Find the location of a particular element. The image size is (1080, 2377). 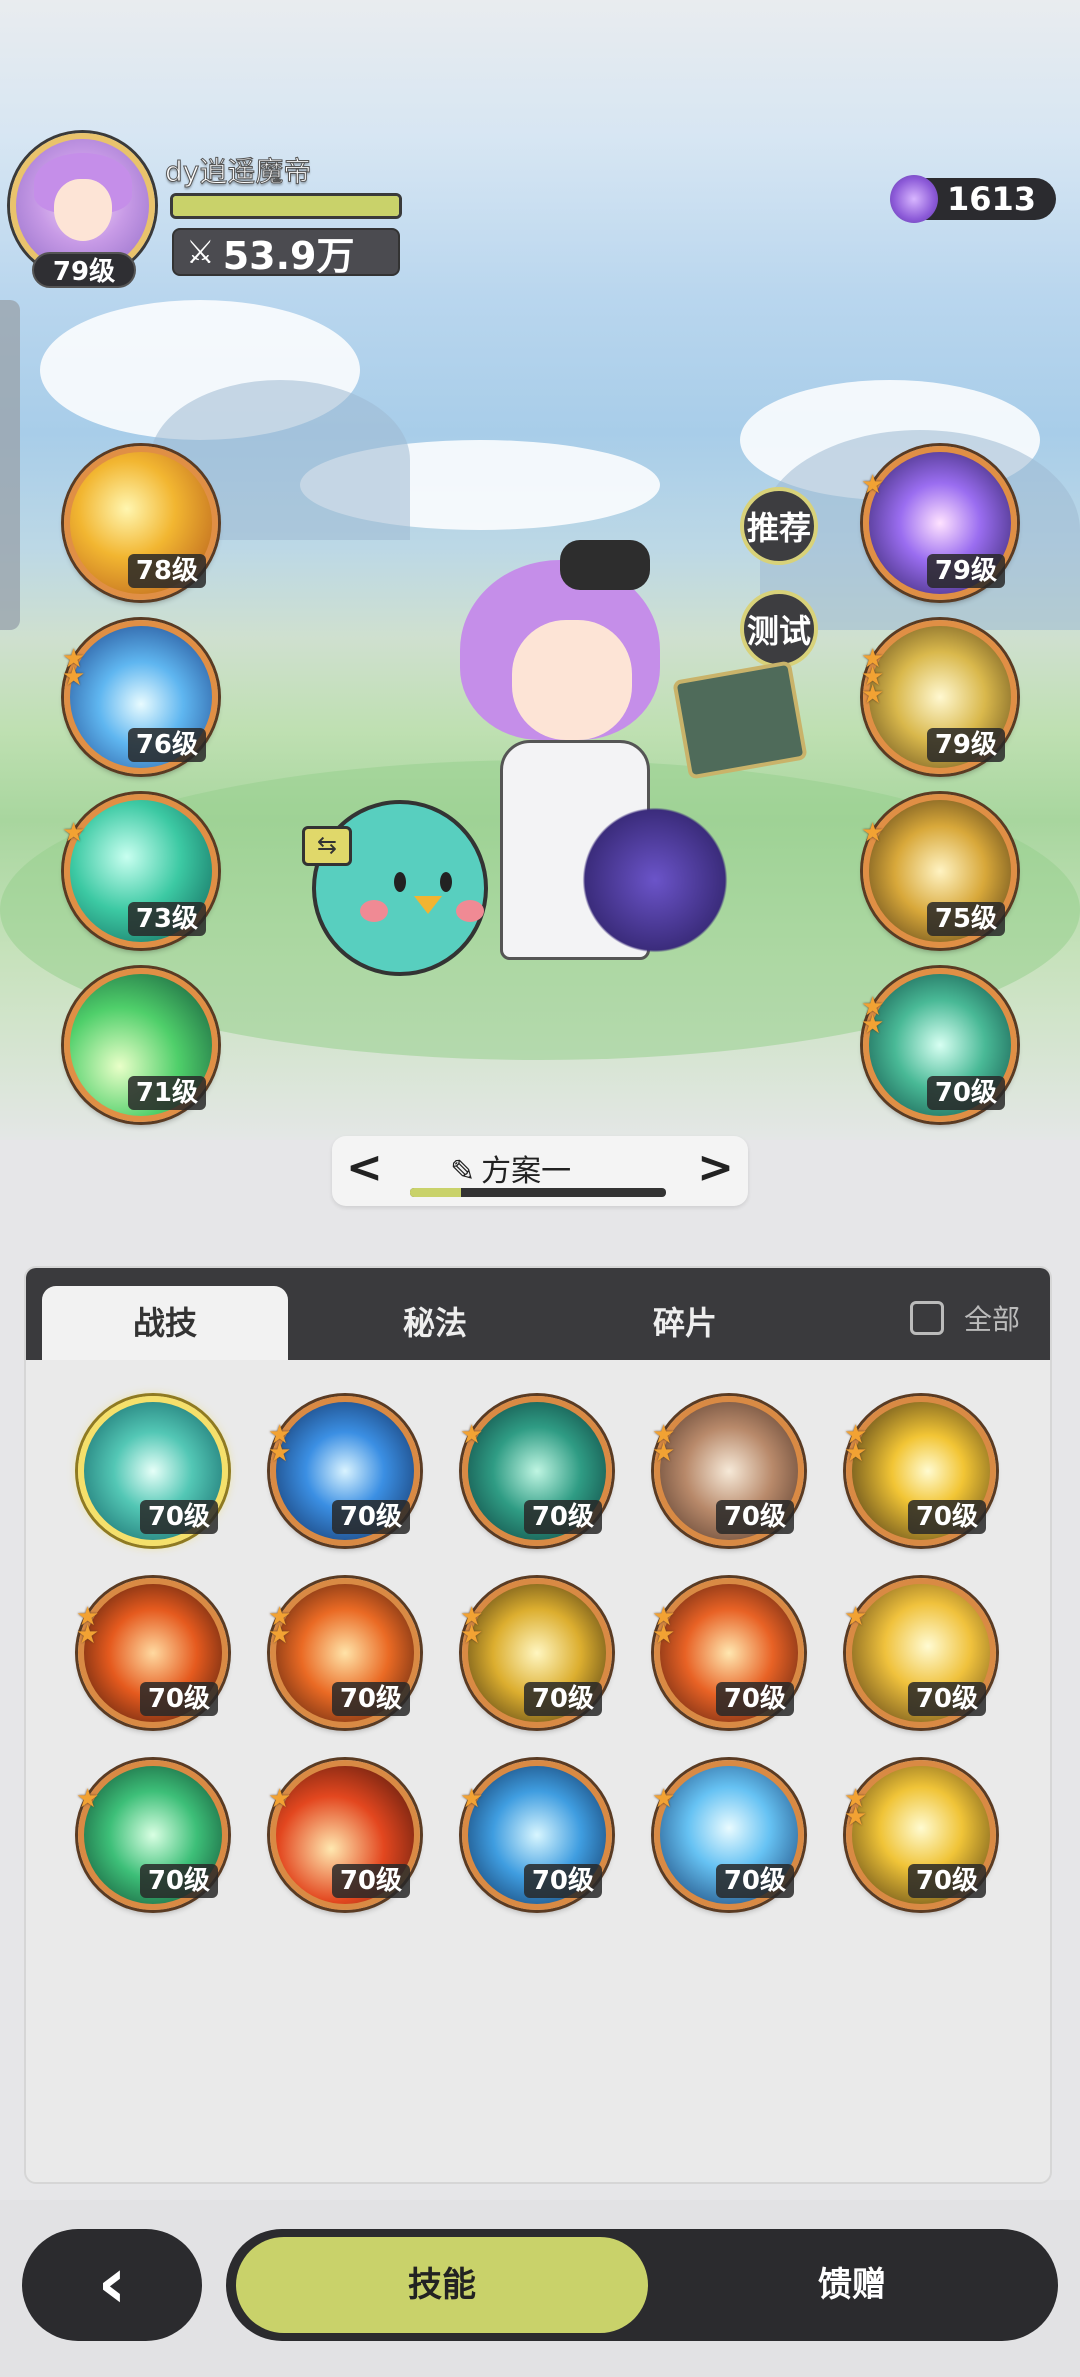

tab-fragments: 碎片 is located at coordinates (685, 1323).